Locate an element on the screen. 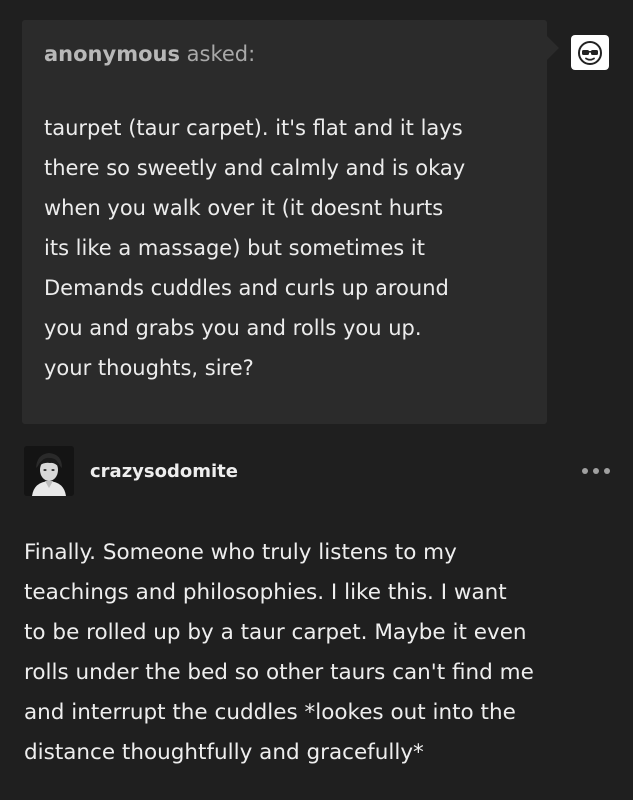  ask-verb: asked: is located at coordinates (217, 54).